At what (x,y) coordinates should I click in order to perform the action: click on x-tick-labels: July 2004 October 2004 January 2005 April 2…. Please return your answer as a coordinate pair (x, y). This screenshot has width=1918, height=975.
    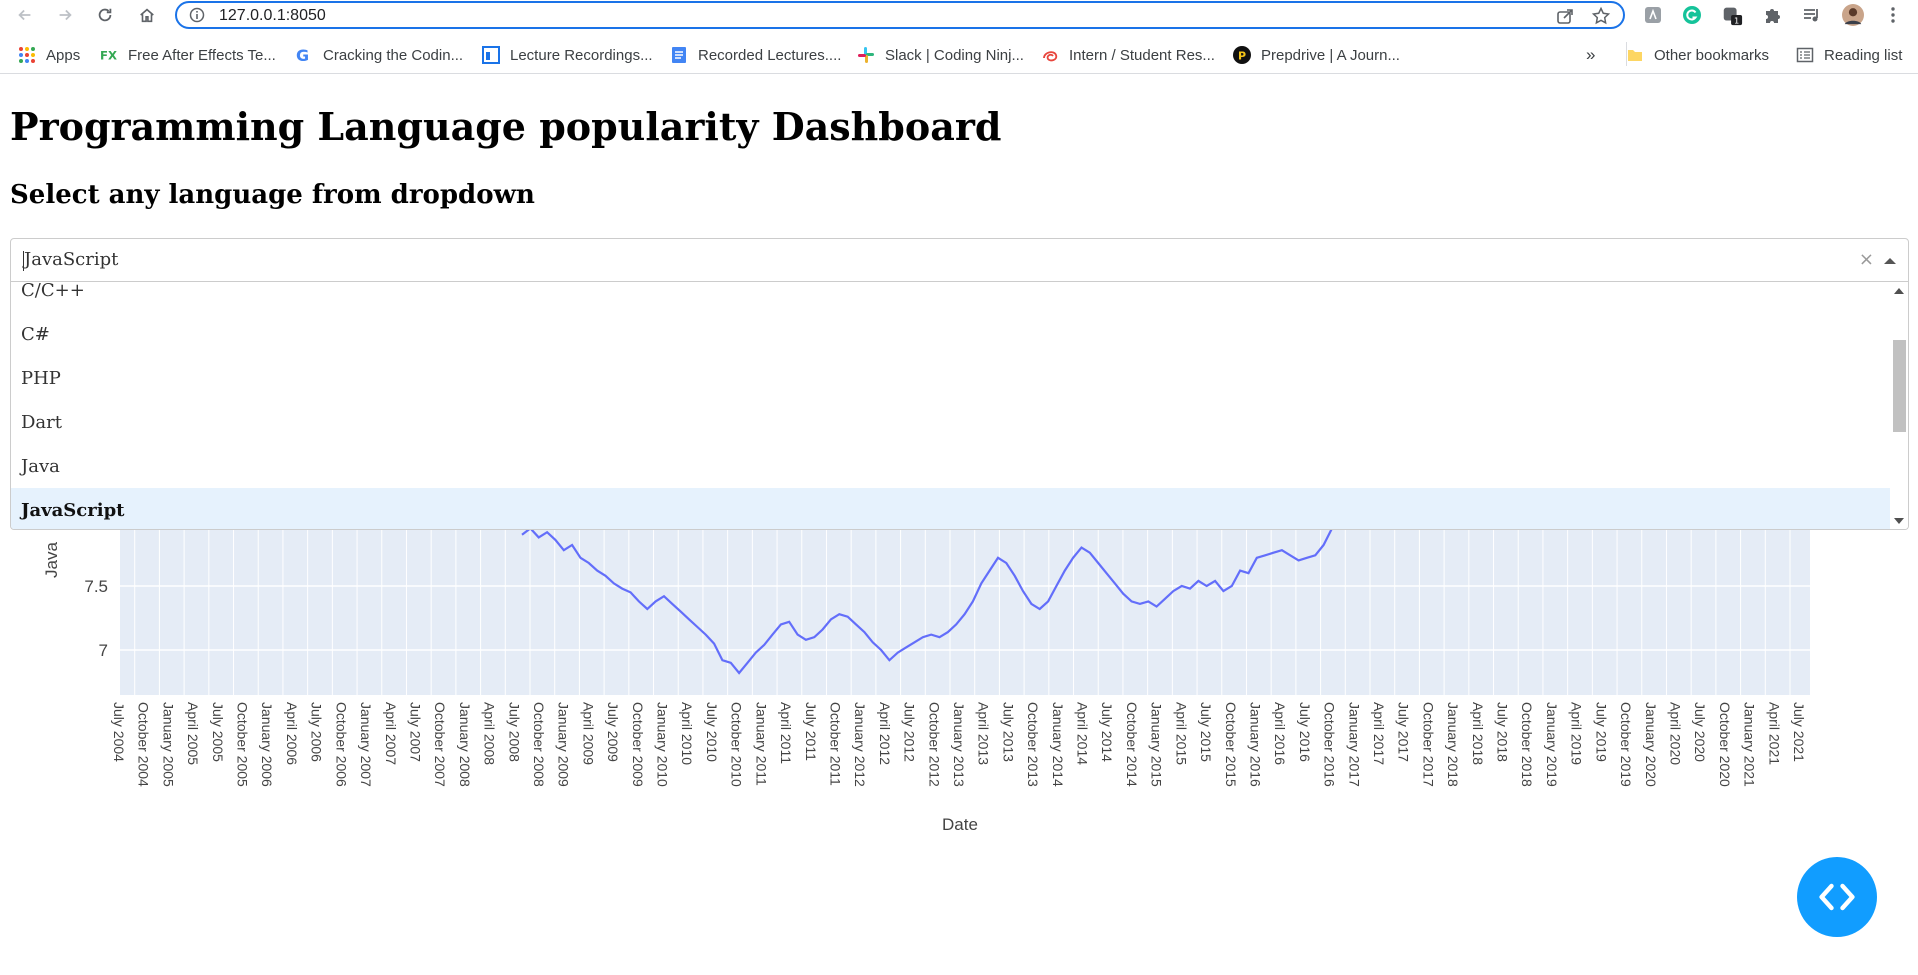
    Looking at the image, I should click on (959, 744).